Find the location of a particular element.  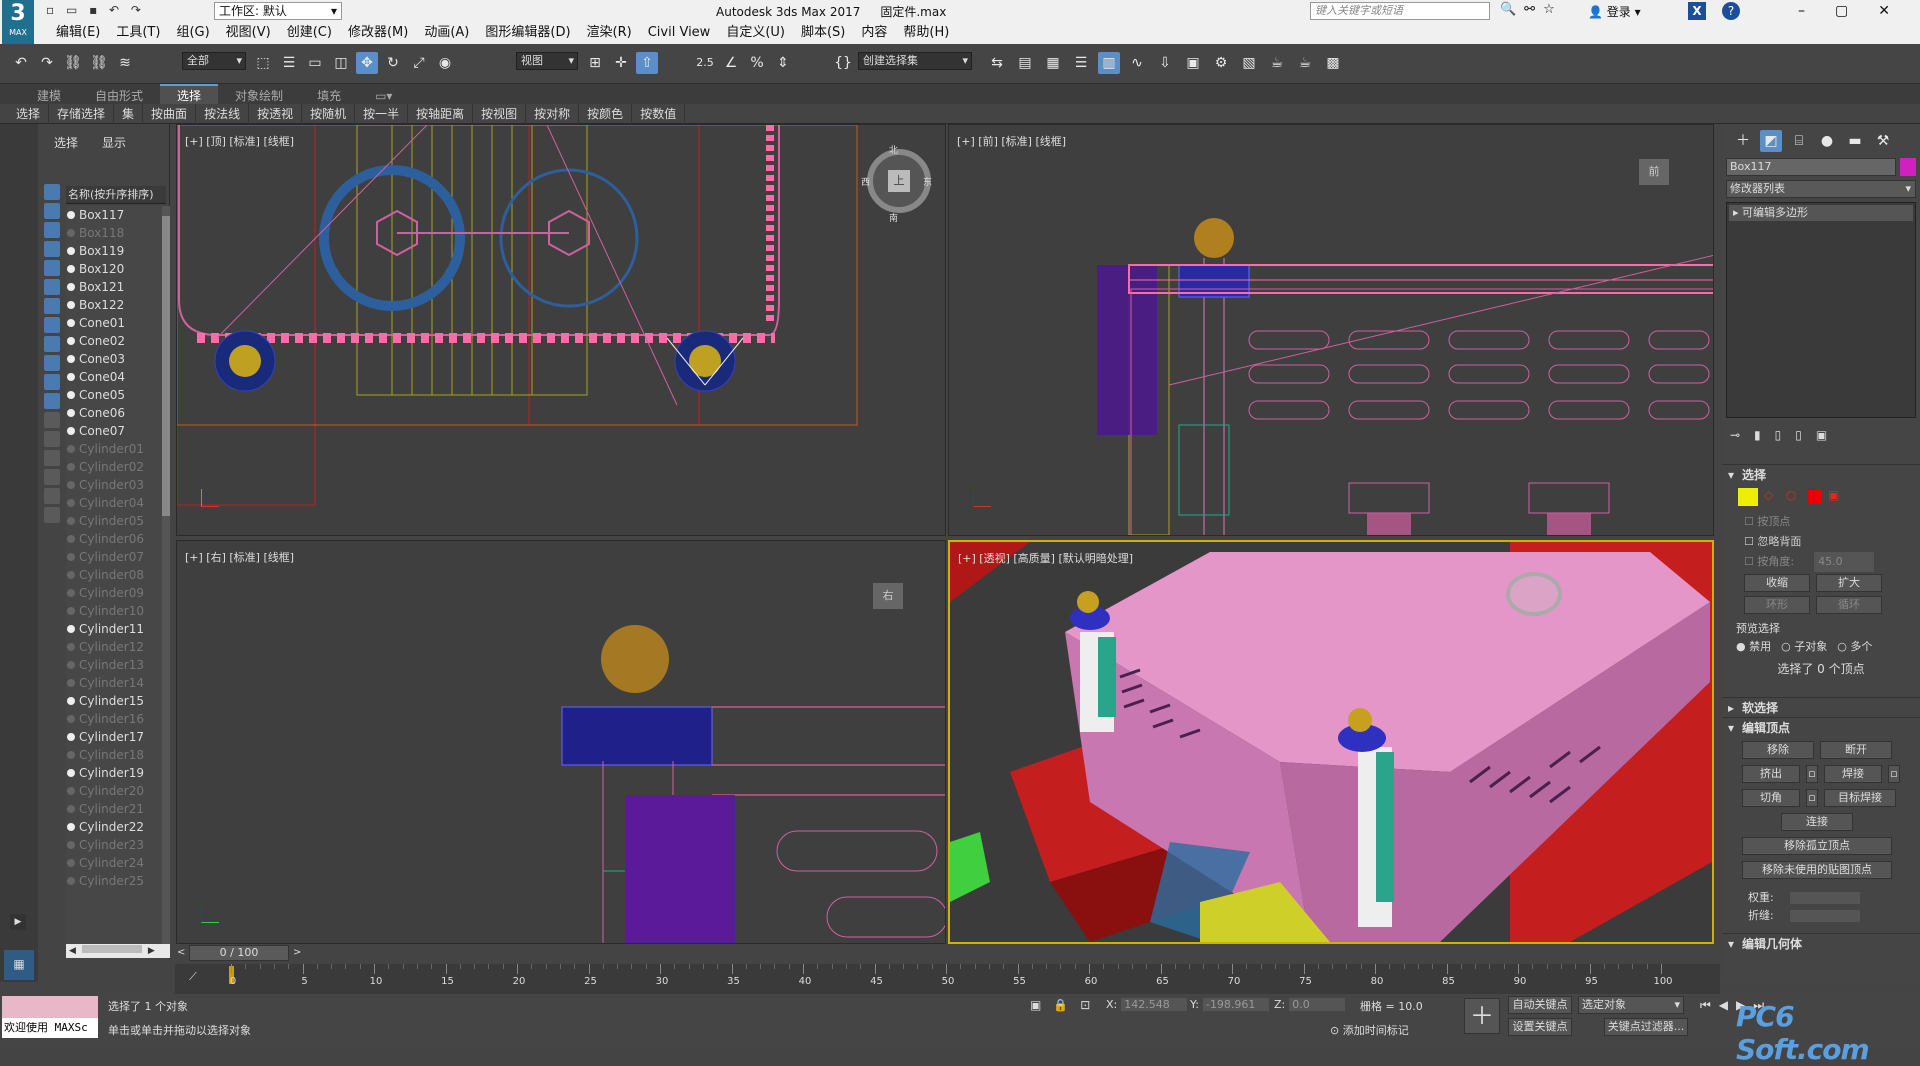

prev-frame-icon: < is located at coordinates (181, 952).